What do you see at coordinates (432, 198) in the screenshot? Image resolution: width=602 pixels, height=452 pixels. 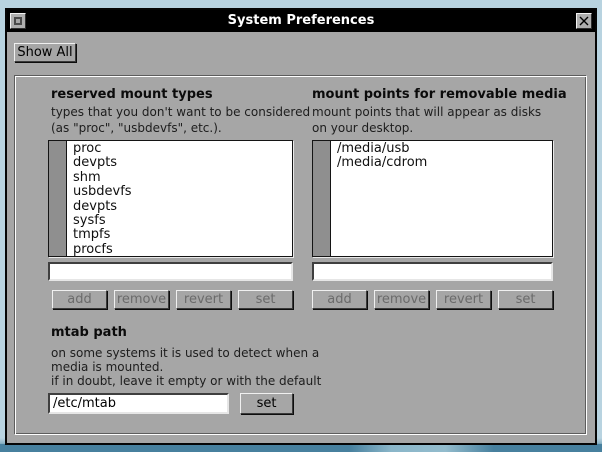 I see `mount-points-list: /media/usb/media/cdrom` at bounding box center [432, 198].